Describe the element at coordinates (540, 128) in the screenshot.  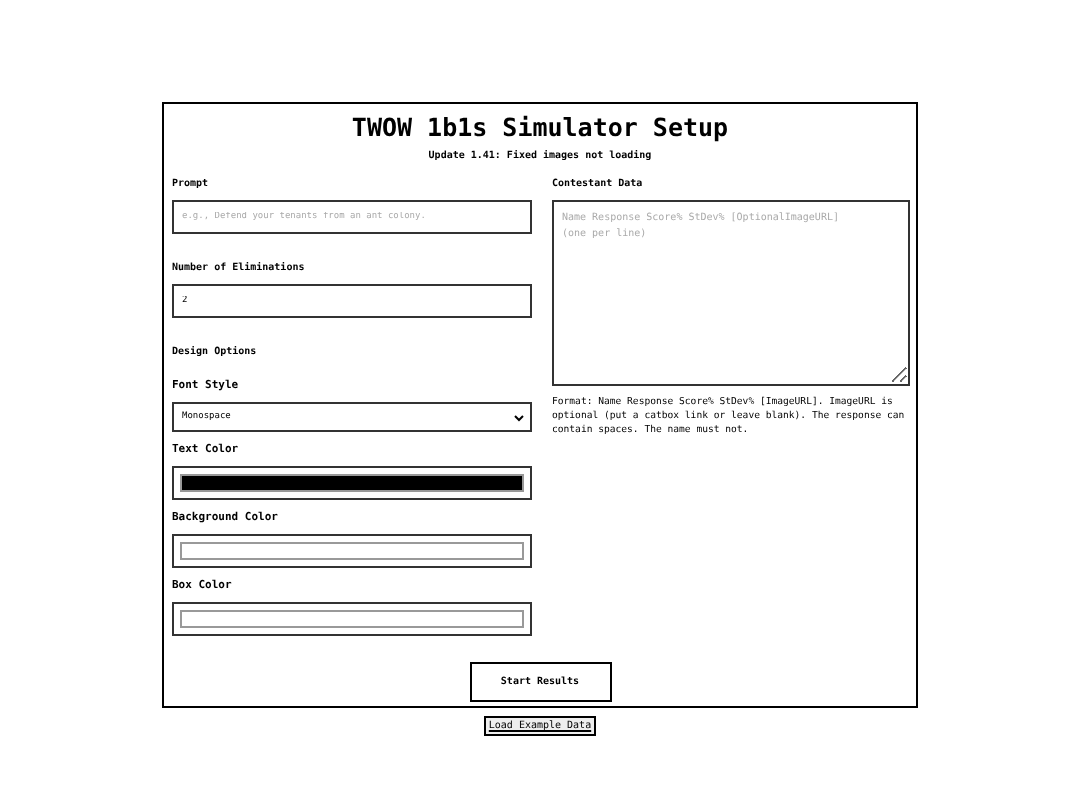
I see `page-title: TWOW 1b1s Simulator Setup` at that location.